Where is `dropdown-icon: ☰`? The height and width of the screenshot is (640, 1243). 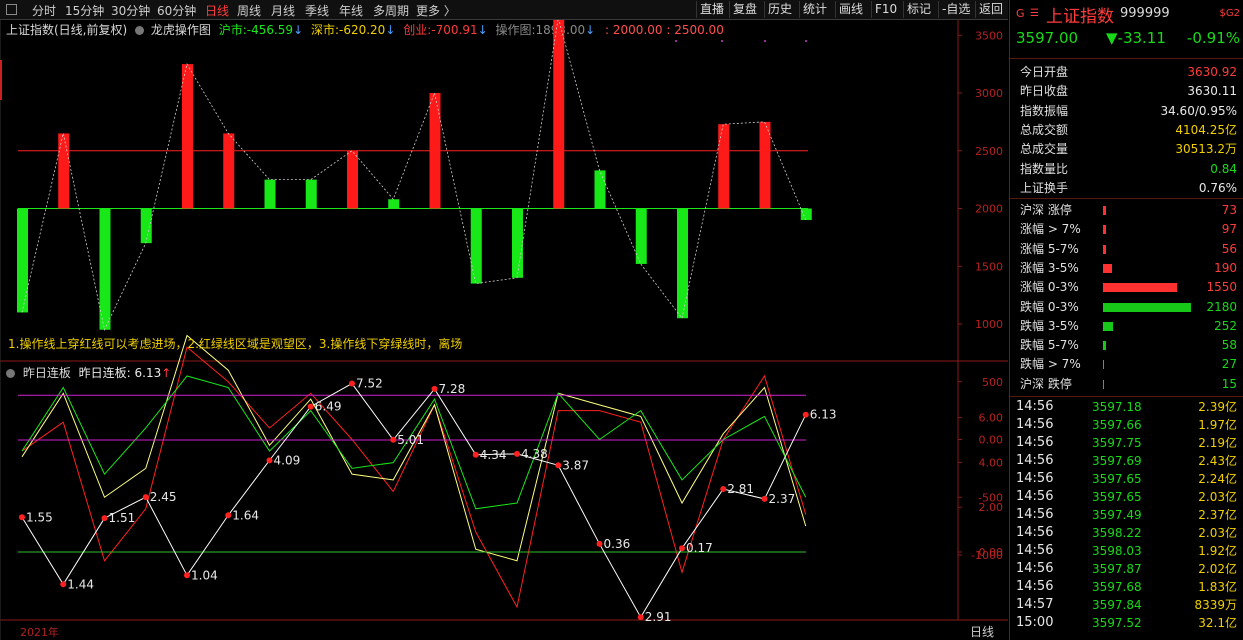 dropdown-icon: ☰ is located at coordinates (1034, 13).